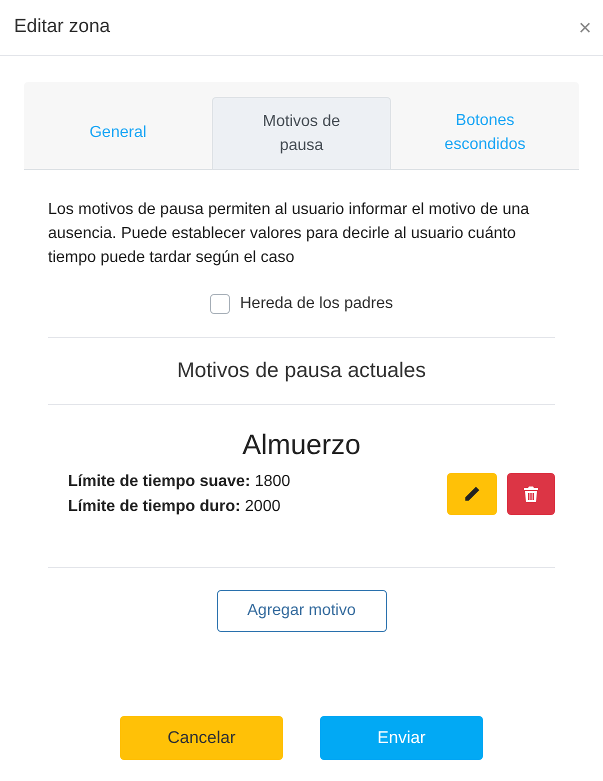 Image resolution: width=603 pixels, height=781 pixels. What do you see at coordinates (220, 304) in the screenshot?
I see `checkbox` at bounding box center [220, 304].